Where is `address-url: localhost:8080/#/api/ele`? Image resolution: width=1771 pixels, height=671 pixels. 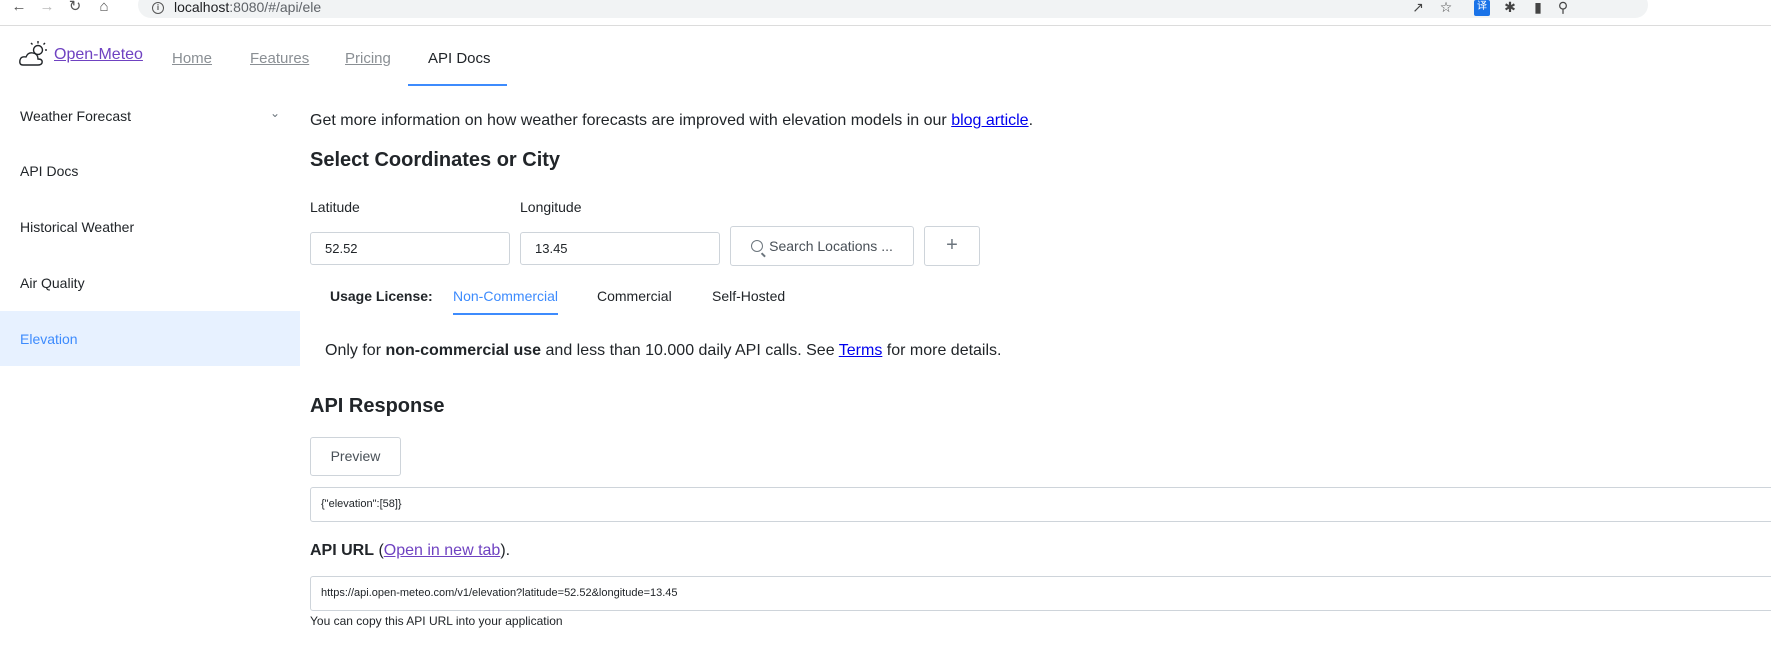
address-url: localhost:8080/#/api/ele is located at coordinates (247, 7).